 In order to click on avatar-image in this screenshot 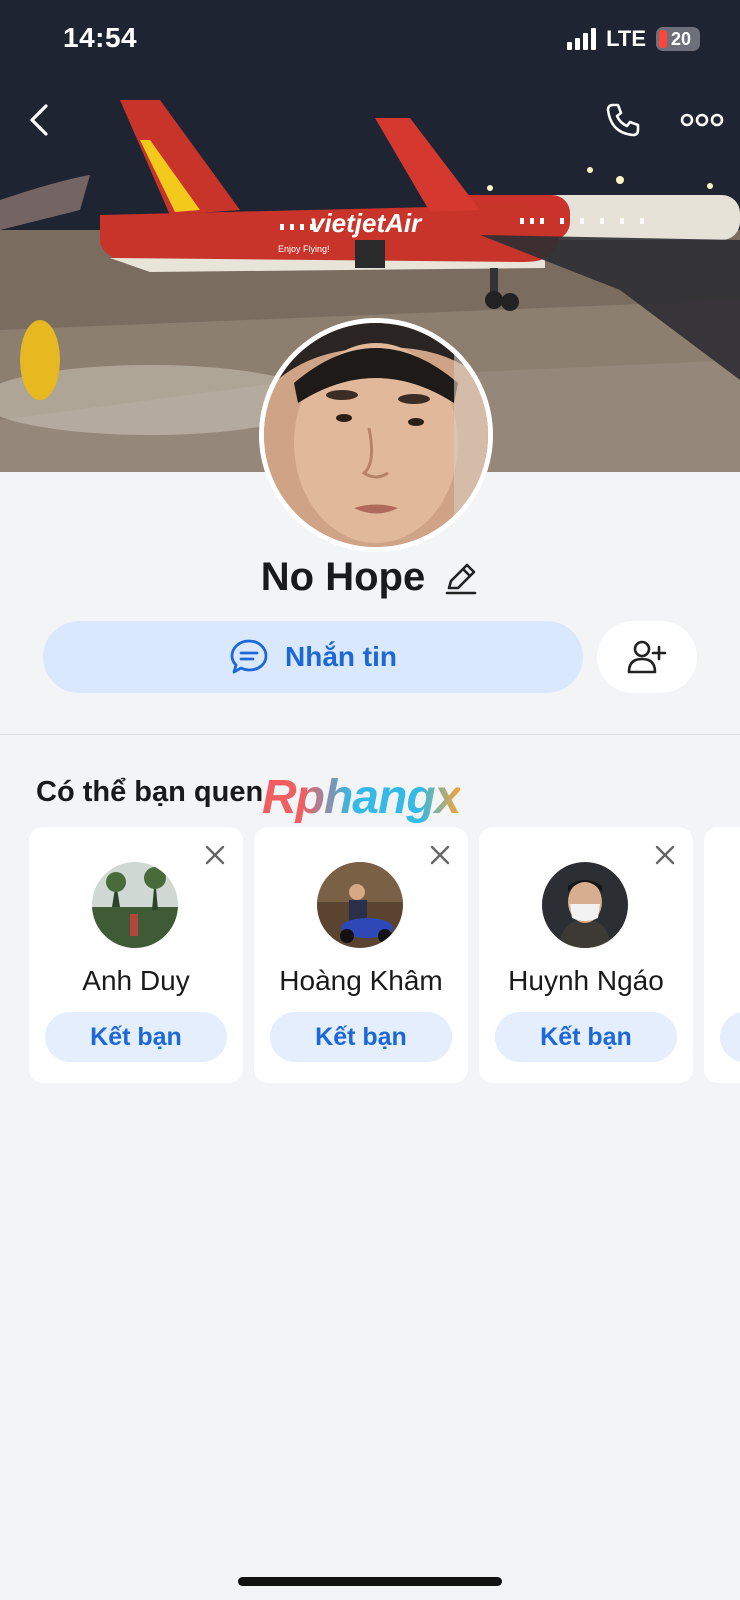, I will do `click(376, 435)`.